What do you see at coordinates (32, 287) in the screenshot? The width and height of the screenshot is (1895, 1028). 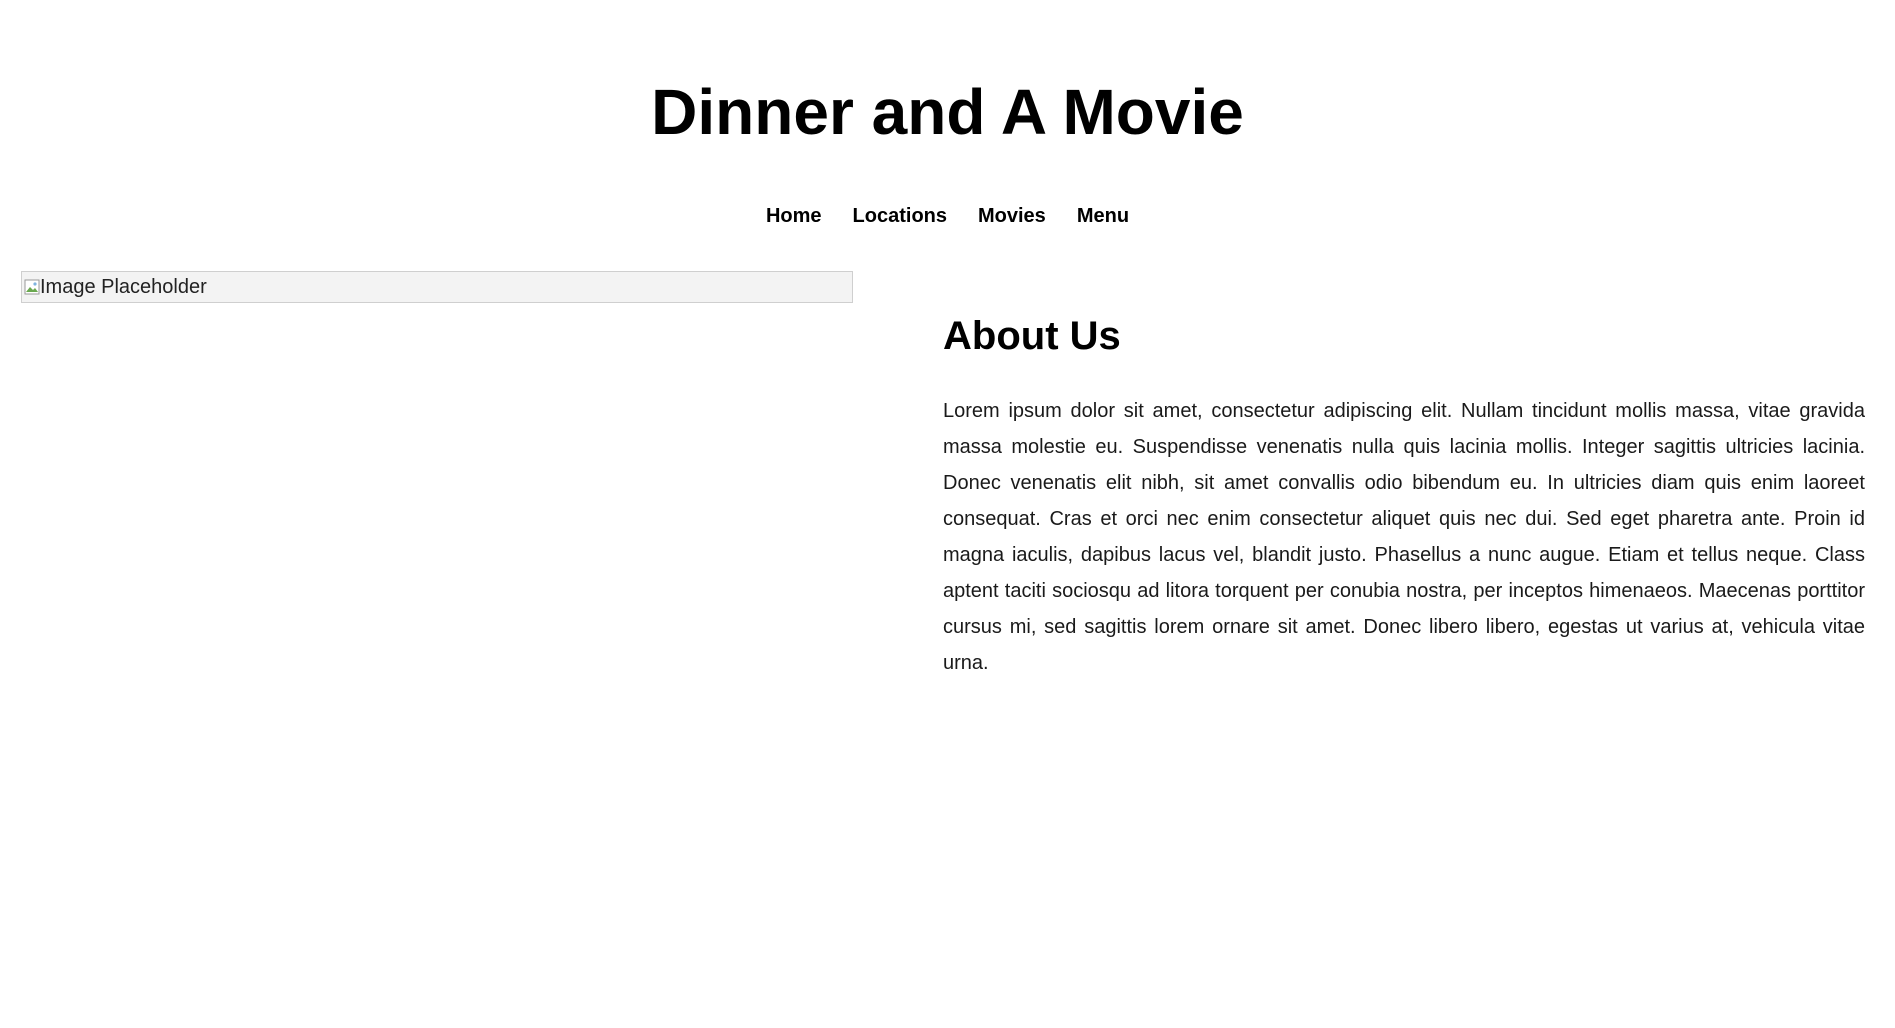 I see `broken-image-icon` at bounding box center [32, 287].